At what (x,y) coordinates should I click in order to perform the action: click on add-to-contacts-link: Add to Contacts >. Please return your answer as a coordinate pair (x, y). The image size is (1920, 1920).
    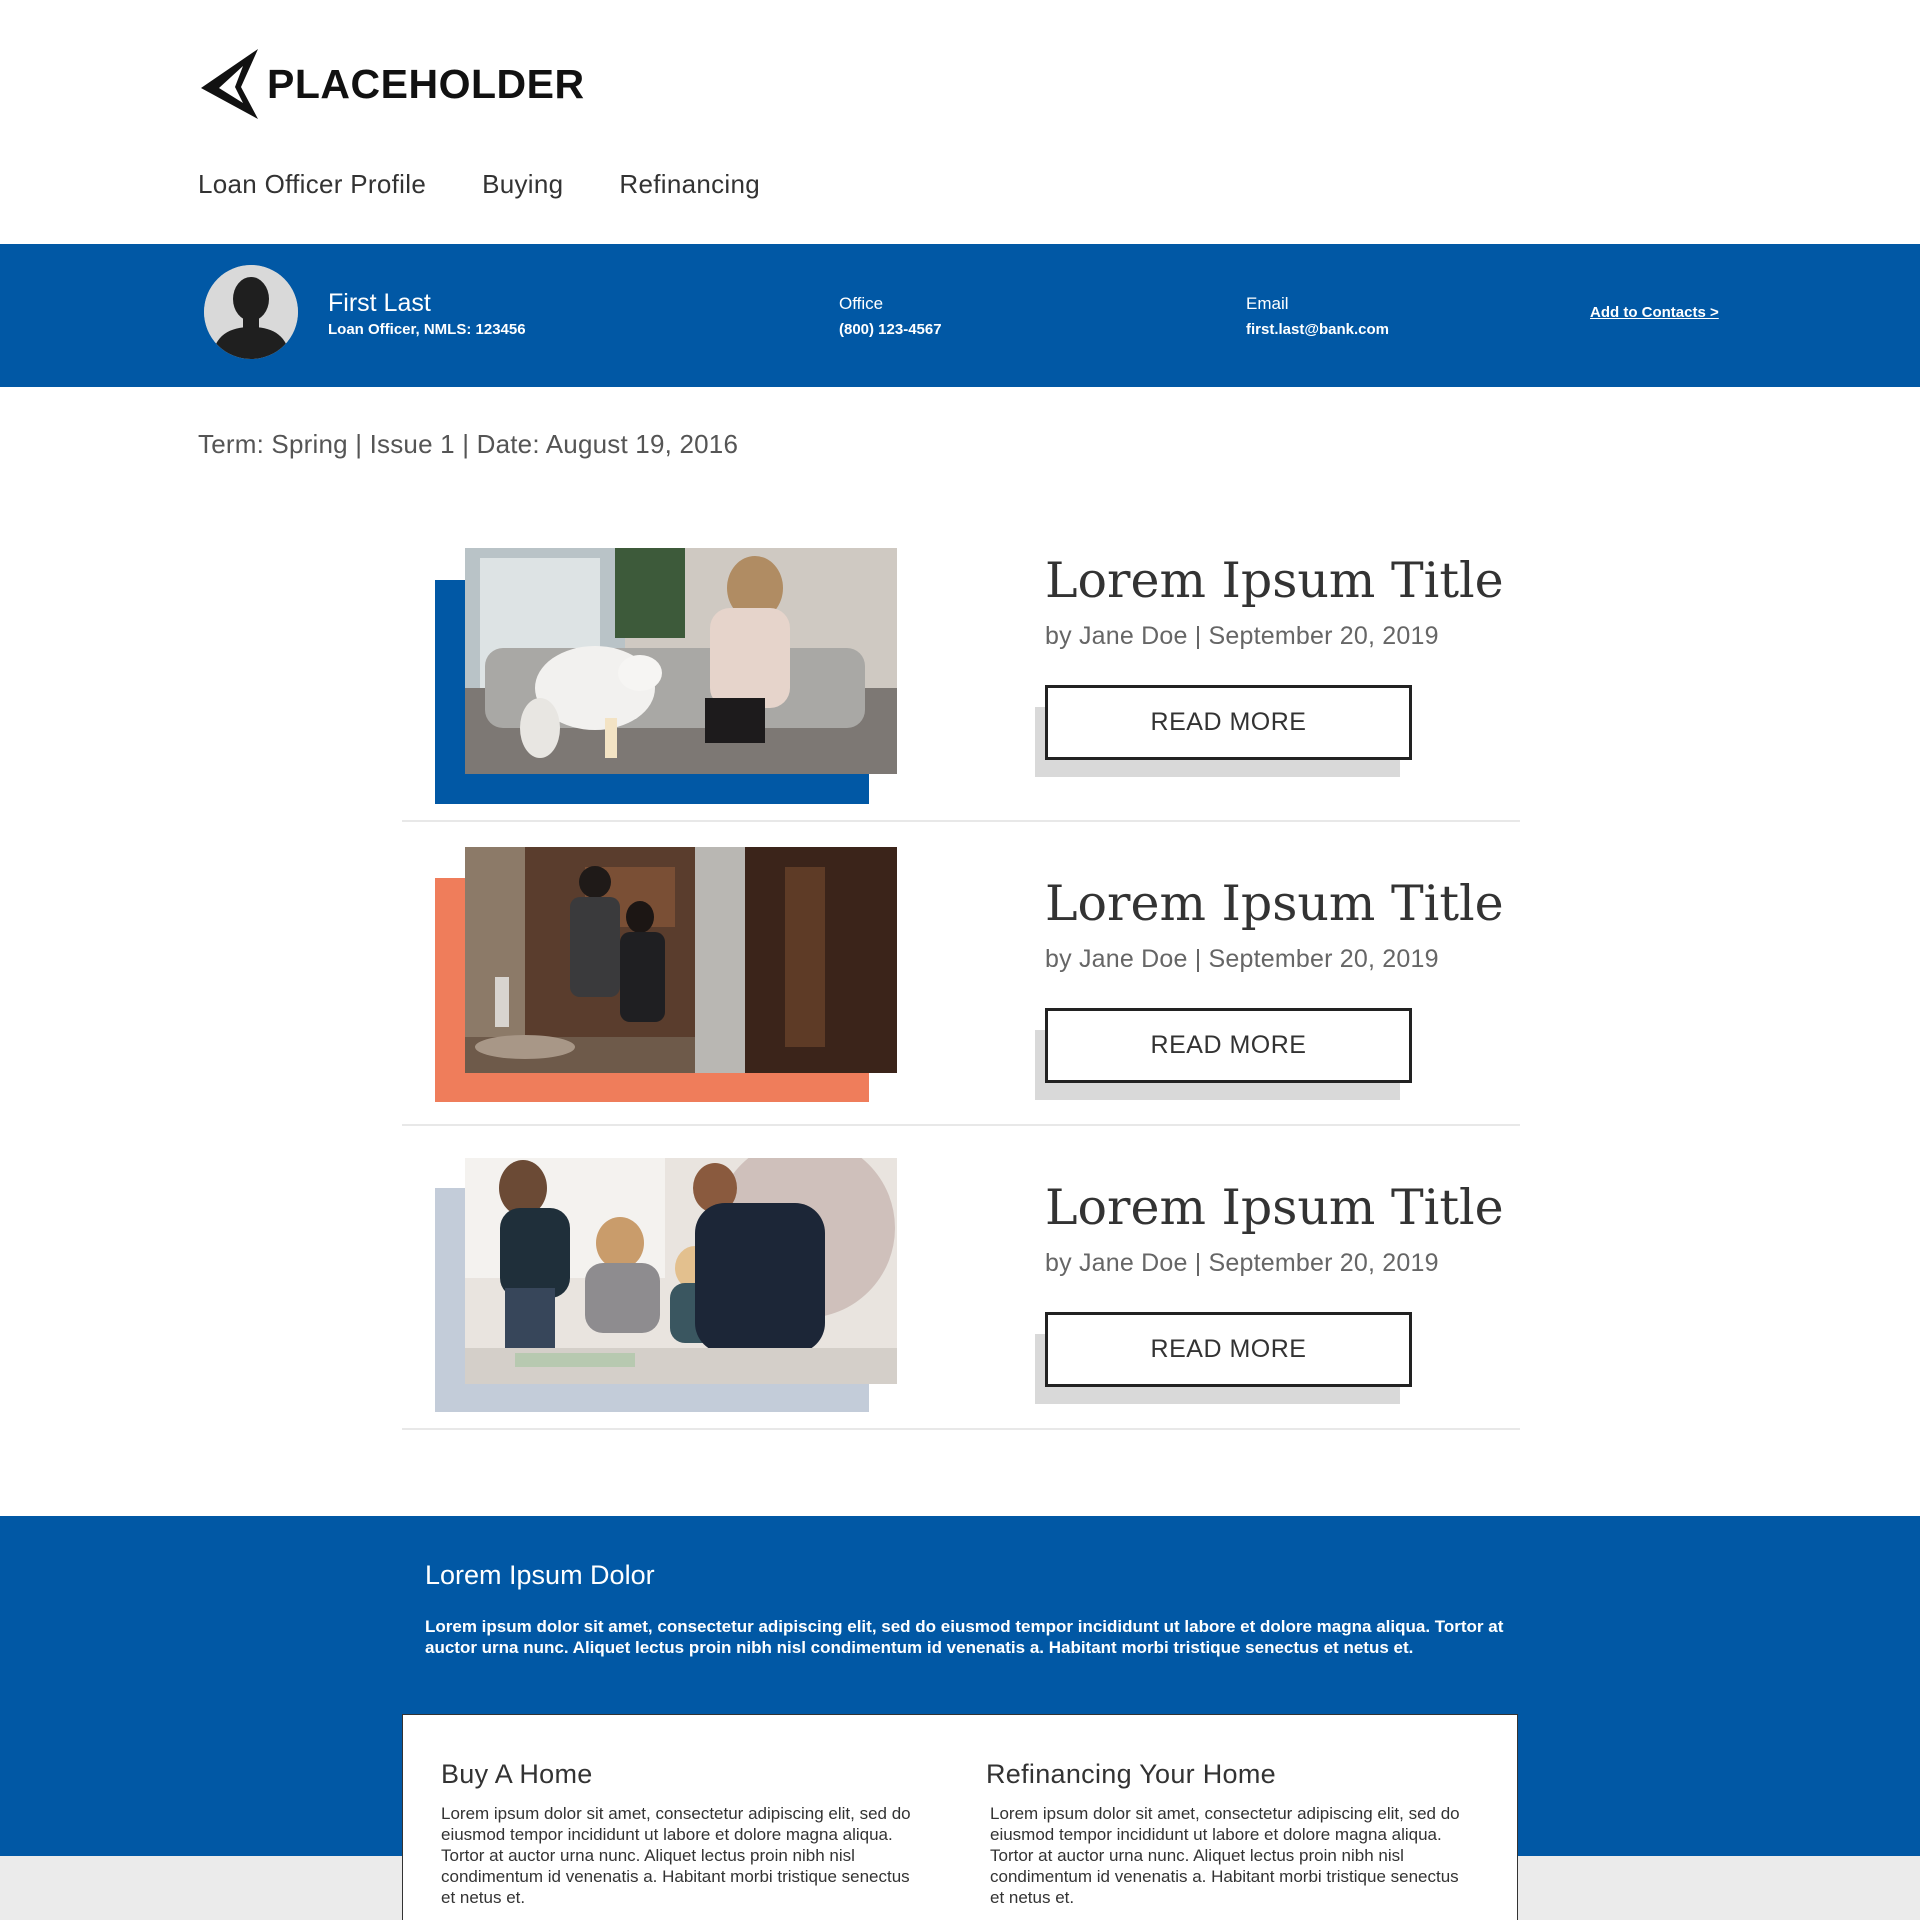
    Looking at the image, I should click on (1654, 313).